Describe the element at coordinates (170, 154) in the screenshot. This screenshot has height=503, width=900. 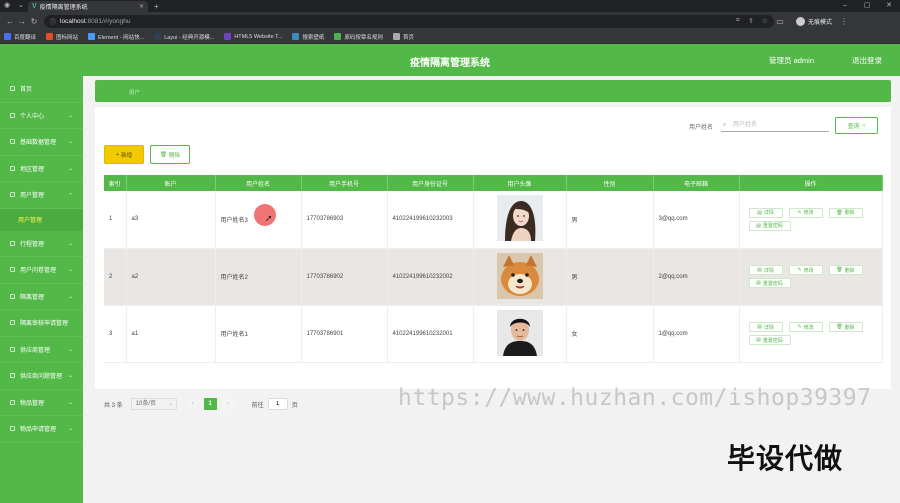
I see `batch-delete-button: 🗑 删除` at that location.